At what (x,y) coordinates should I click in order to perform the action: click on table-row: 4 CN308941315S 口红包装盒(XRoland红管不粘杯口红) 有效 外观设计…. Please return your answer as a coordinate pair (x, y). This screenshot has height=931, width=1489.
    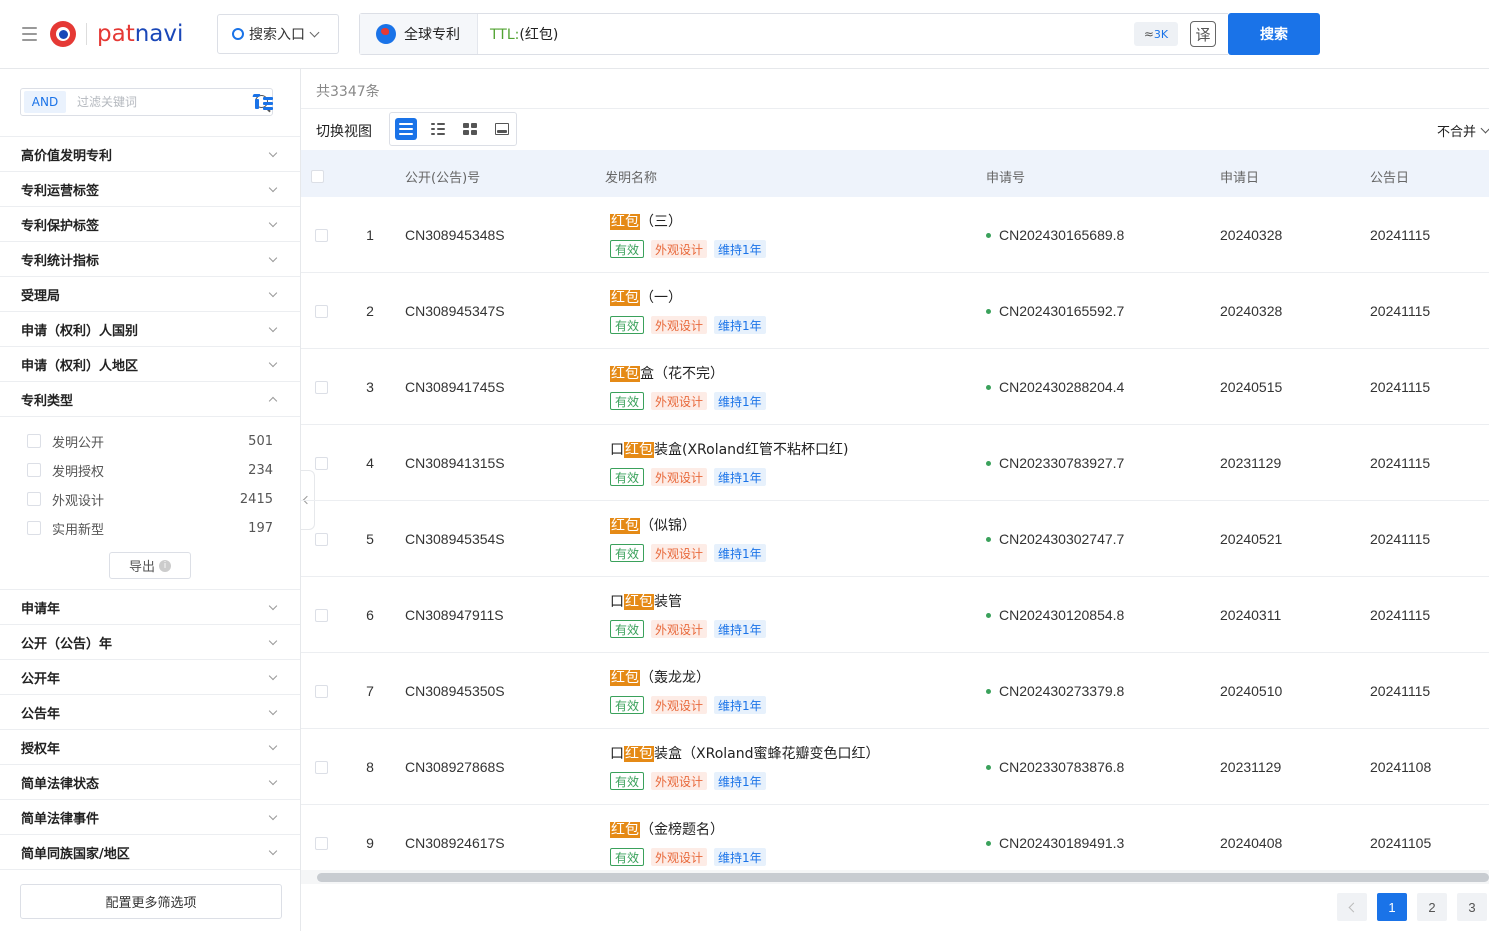
    Looking at the image, I should click on (895, 463).